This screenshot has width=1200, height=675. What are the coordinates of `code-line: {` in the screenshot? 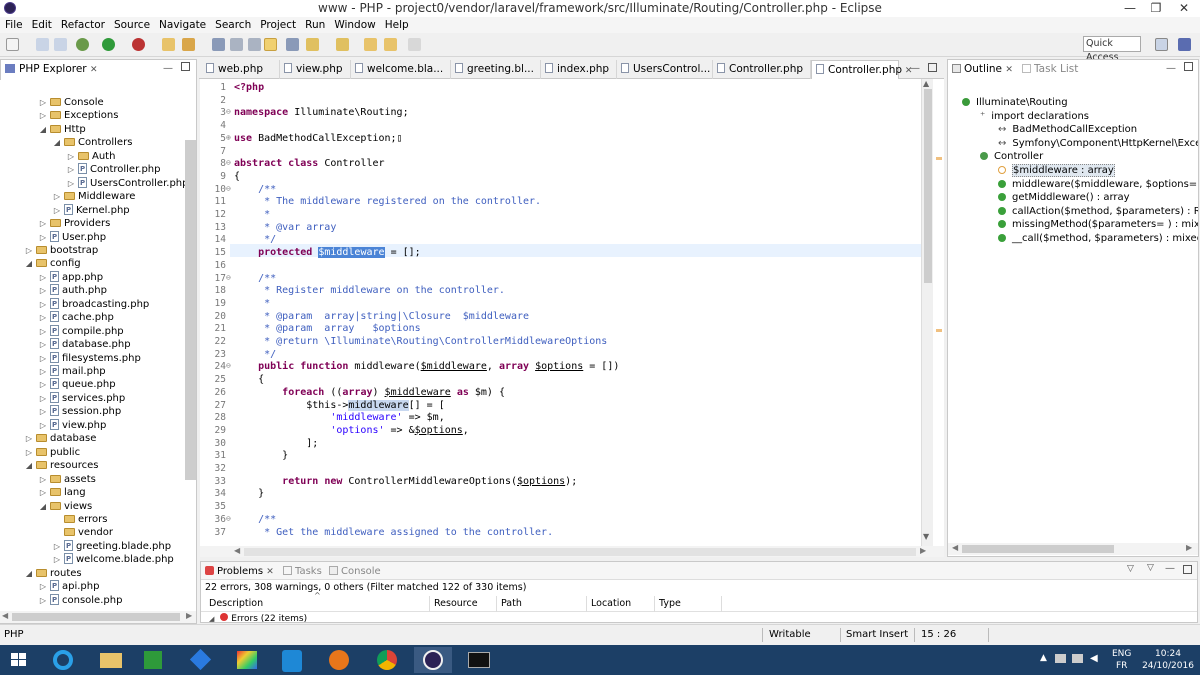 It's located at (249, 379).